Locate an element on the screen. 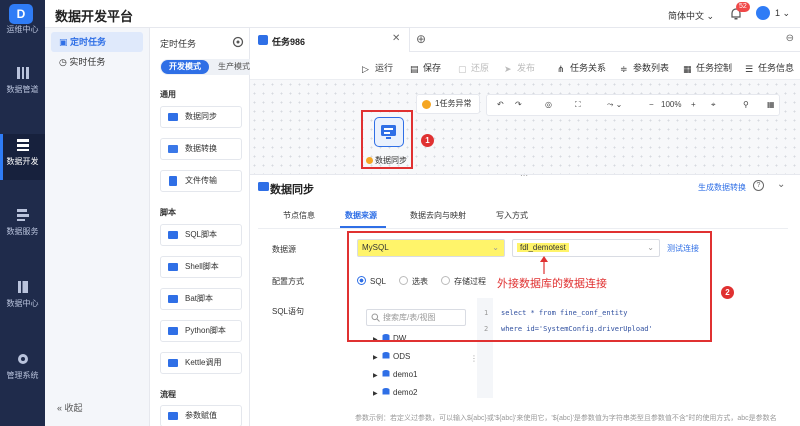 This screenshot has width=800, height=426. sidebar-item-label: 实时任务 is located at coordinates (87, 62).